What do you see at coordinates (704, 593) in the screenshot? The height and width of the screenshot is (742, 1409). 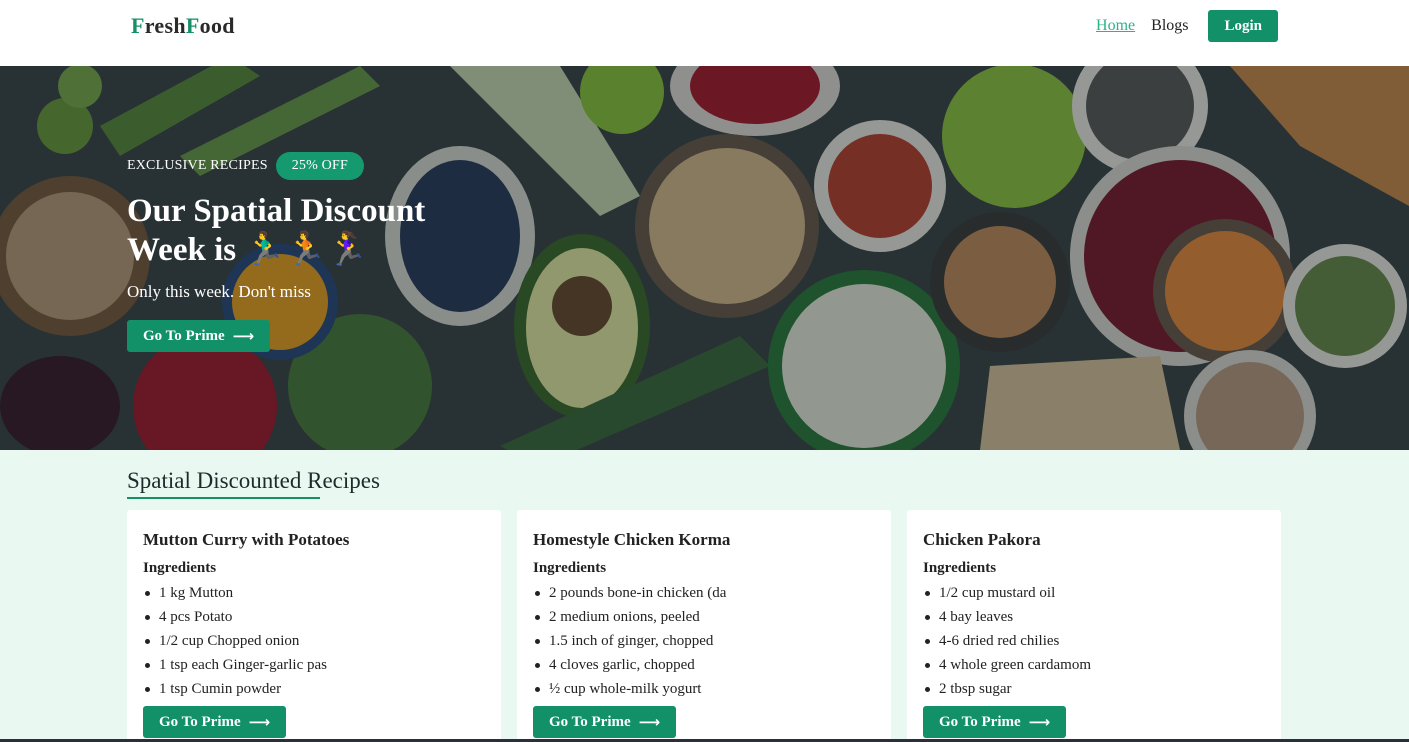 I see `ingredient-item: 2 pounds bone-in chicken (da` at bounding box center [704, 593].